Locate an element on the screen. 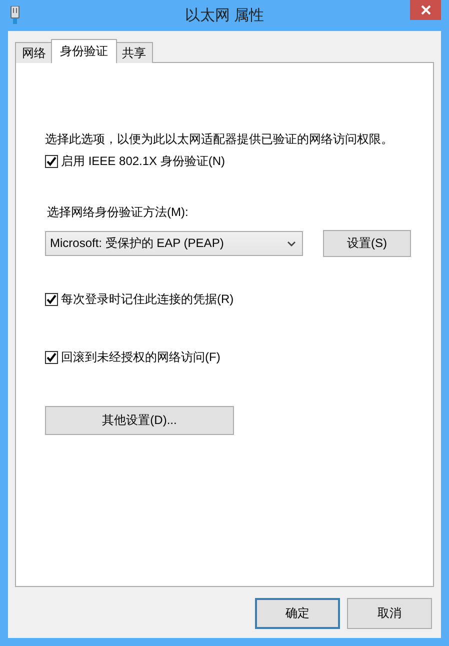 This screenshot has height=646, width=449. close-button is located at coordinates (425, 10).